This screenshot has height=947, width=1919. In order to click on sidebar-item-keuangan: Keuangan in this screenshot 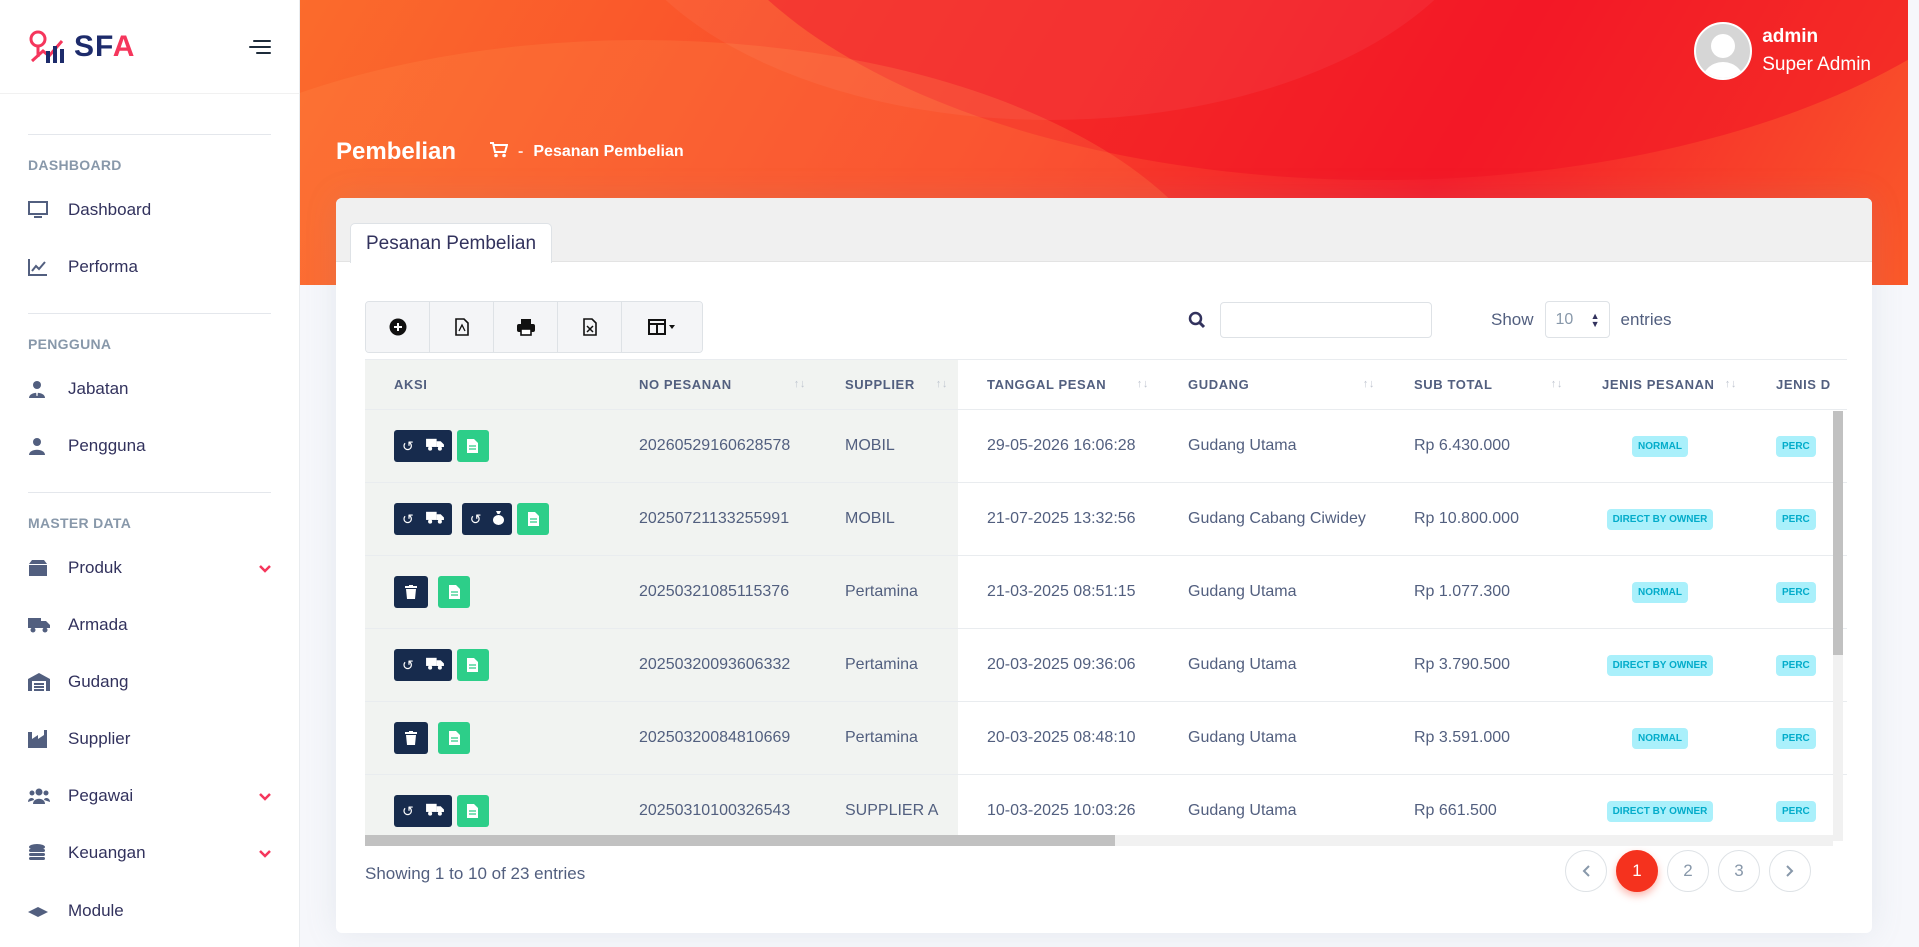, I will do `click(149, 852)`.